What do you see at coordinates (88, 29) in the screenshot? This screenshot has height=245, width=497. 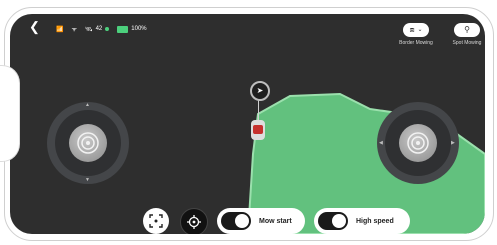 I see `satellite-icon: 🛰` at bounding box center [88, 29].